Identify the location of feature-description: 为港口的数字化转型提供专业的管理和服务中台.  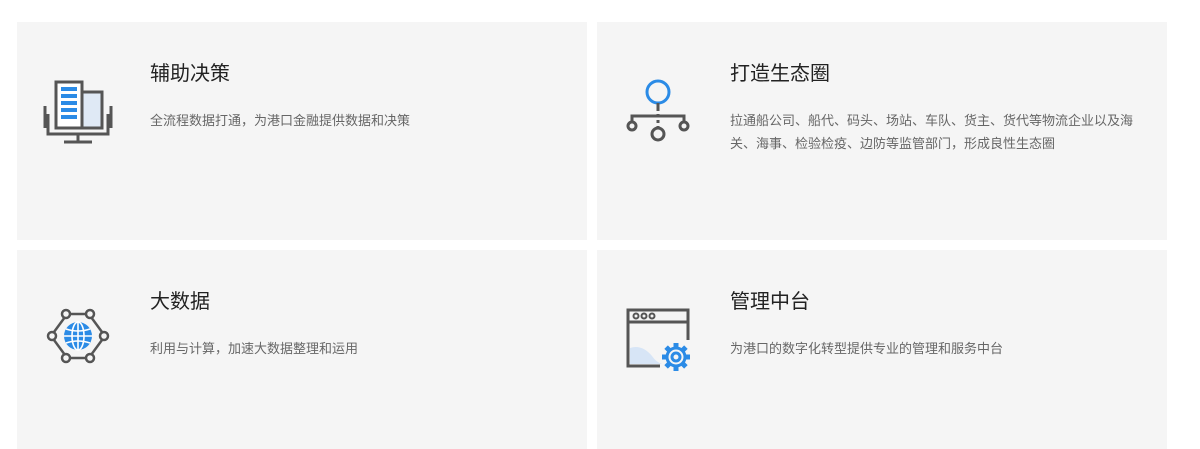
(867, 349).